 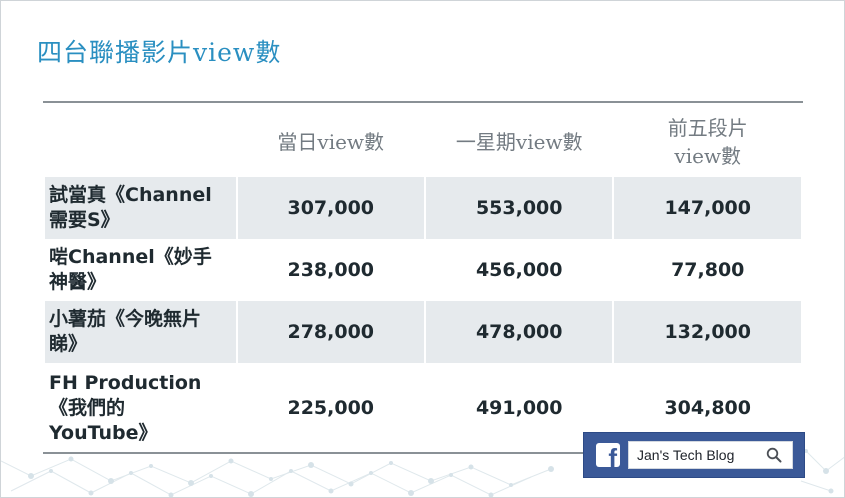 What do you see at coordinates (708, 270) in the screenshot?
I see `top5-views-cell: 77,800` at bounding box center [708, 270].